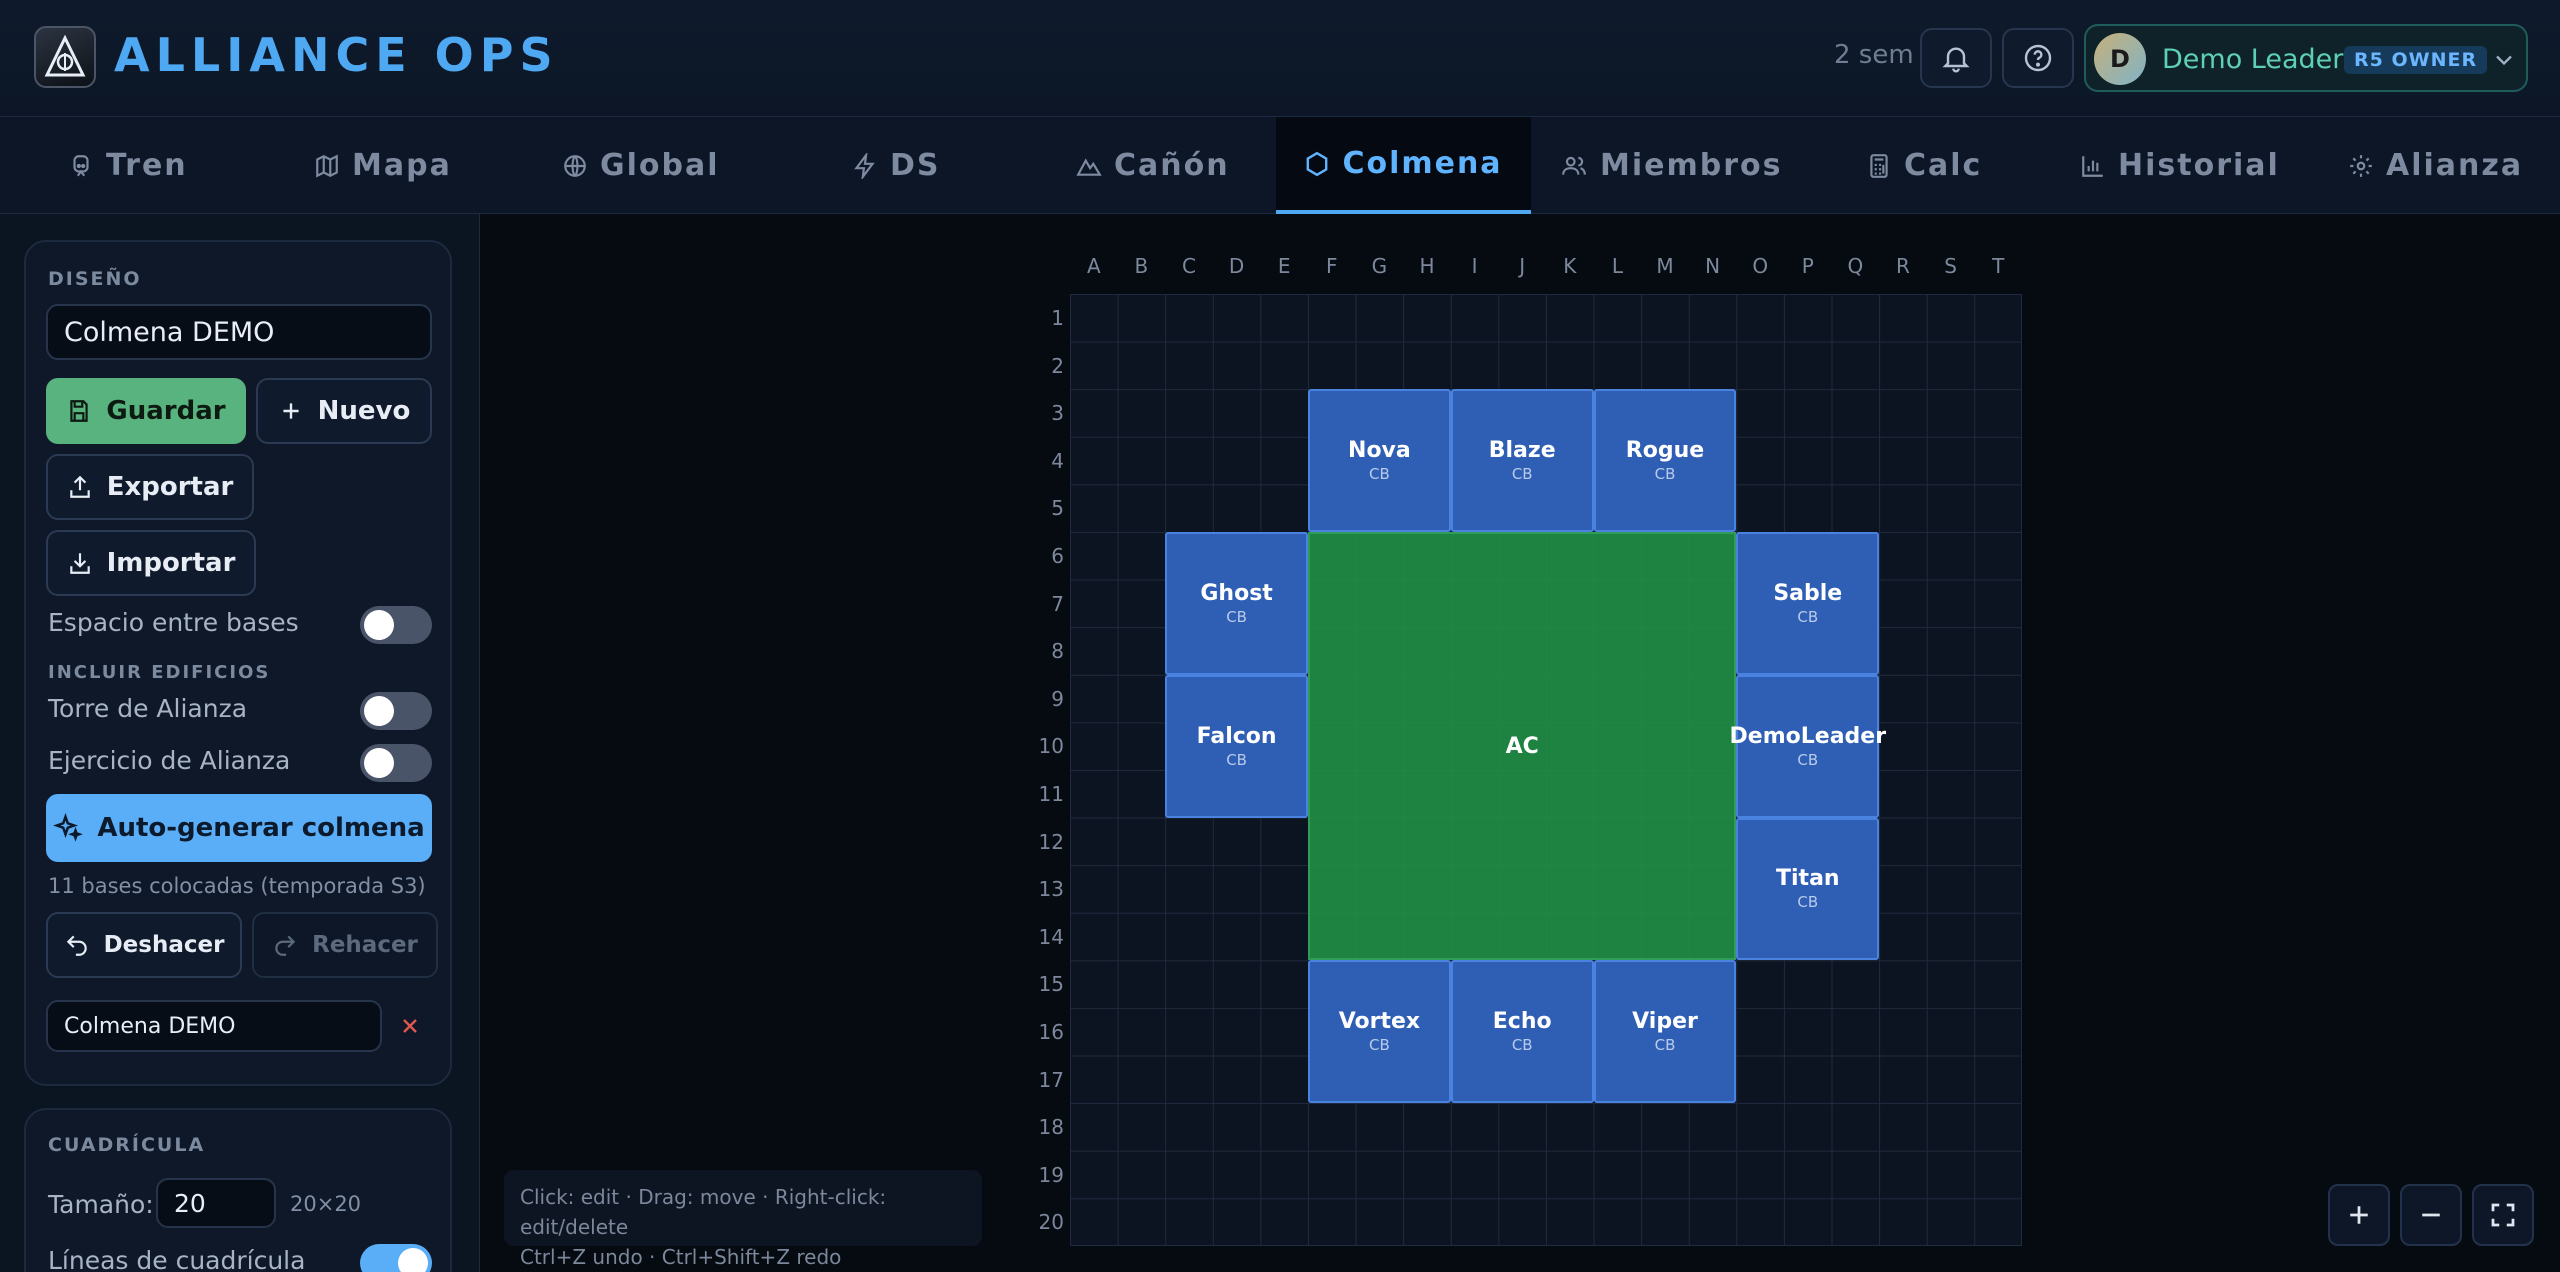 Image resolution: width=2560 pixels, height=1272 pixels. I want to click on row-label: 3, so click(1057, 413).